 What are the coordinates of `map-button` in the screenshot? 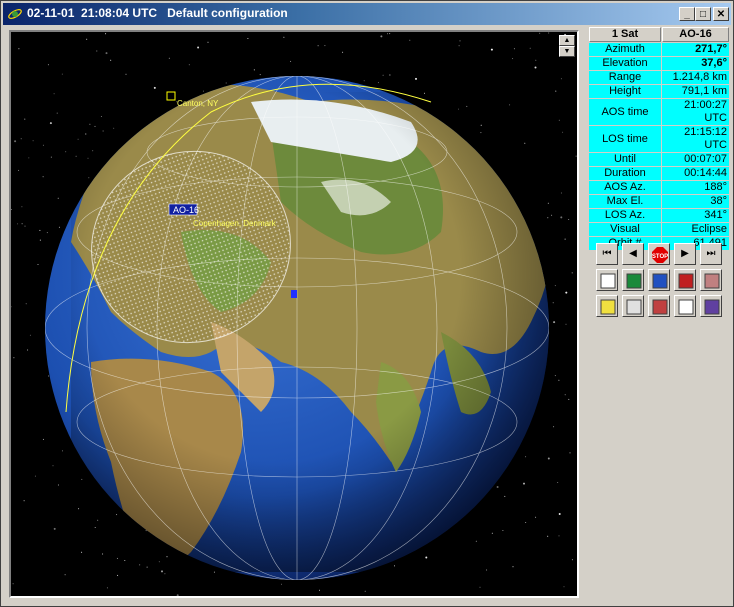 It's located at (633, 280).